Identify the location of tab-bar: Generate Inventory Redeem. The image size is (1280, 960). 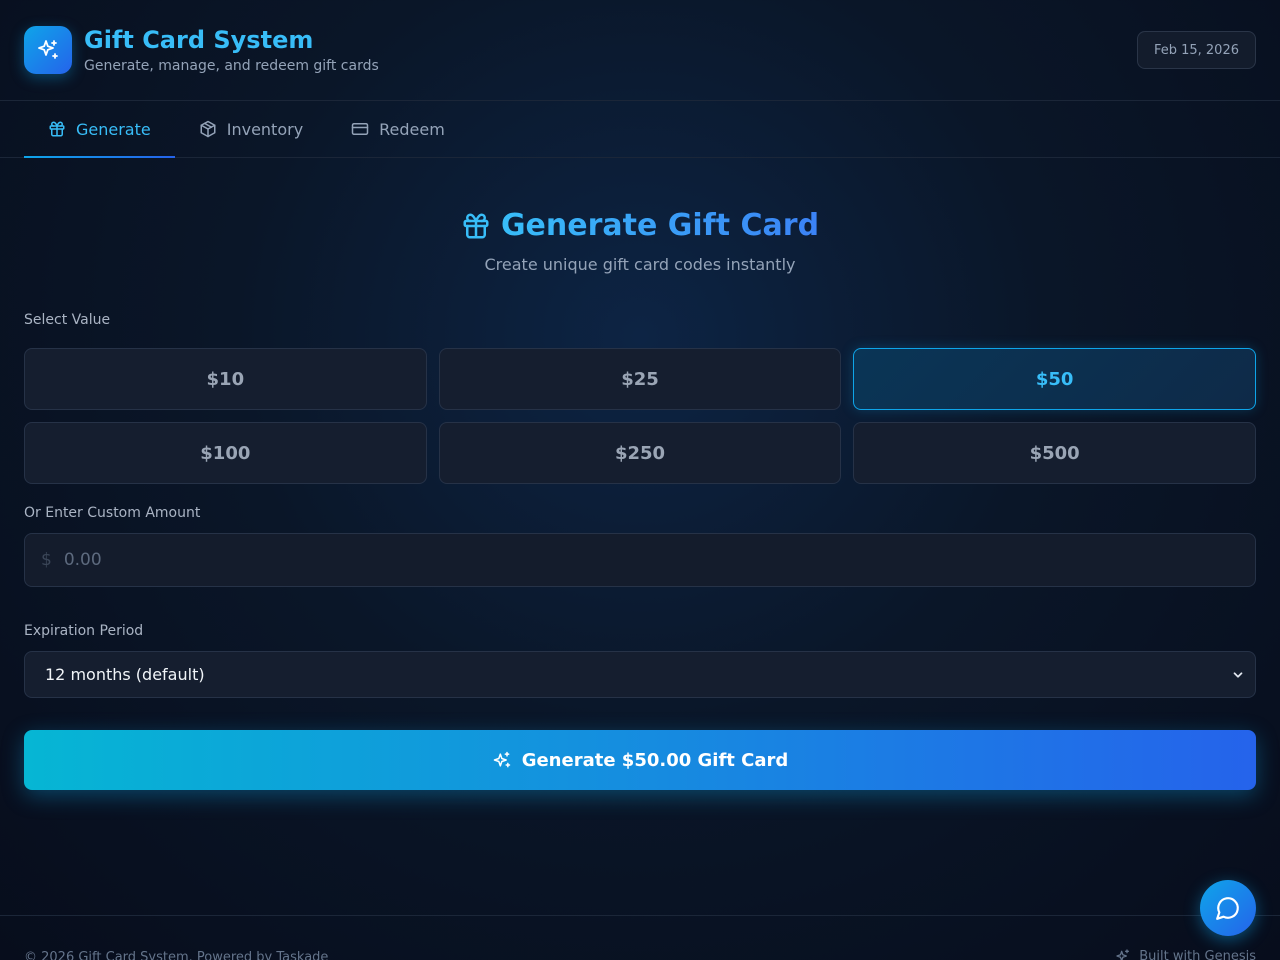
(640, 129).